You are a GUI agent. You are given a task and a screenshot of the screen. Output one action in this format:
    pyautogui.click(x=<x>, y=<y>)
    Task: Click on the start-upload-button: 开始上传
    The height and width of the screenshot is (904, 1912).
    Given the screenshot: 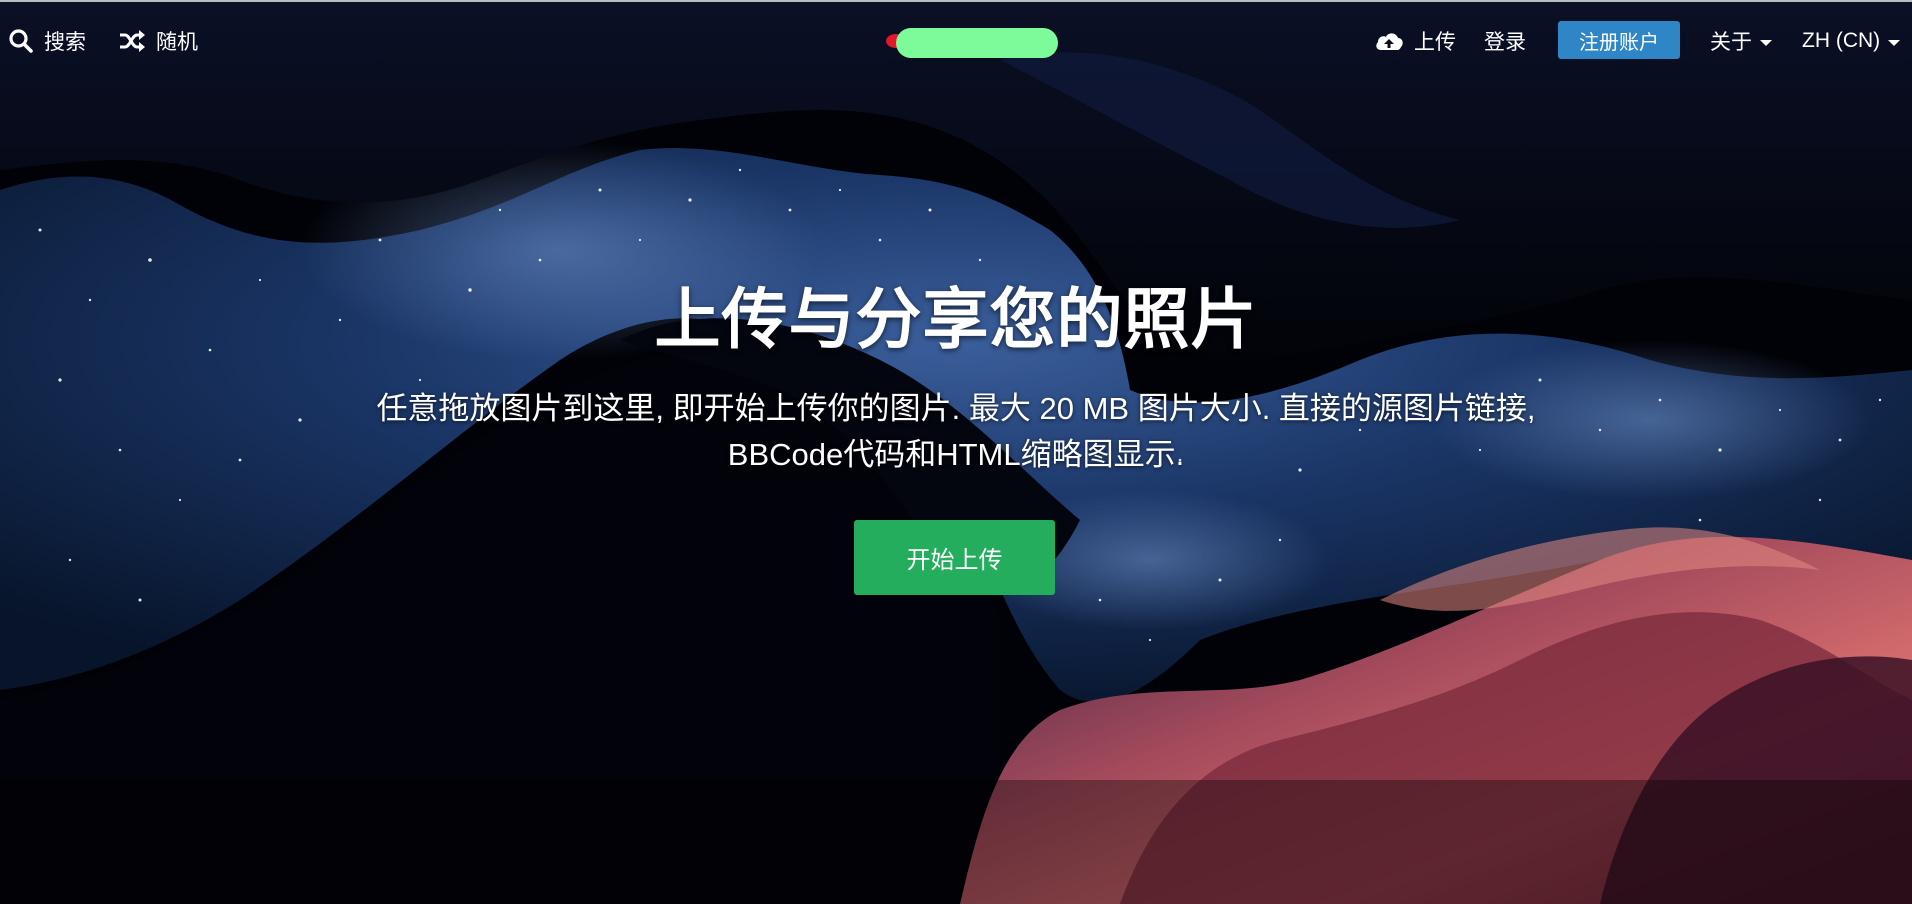 What is the action you would take?
    pyautogui.click(x=954, y=557)
    